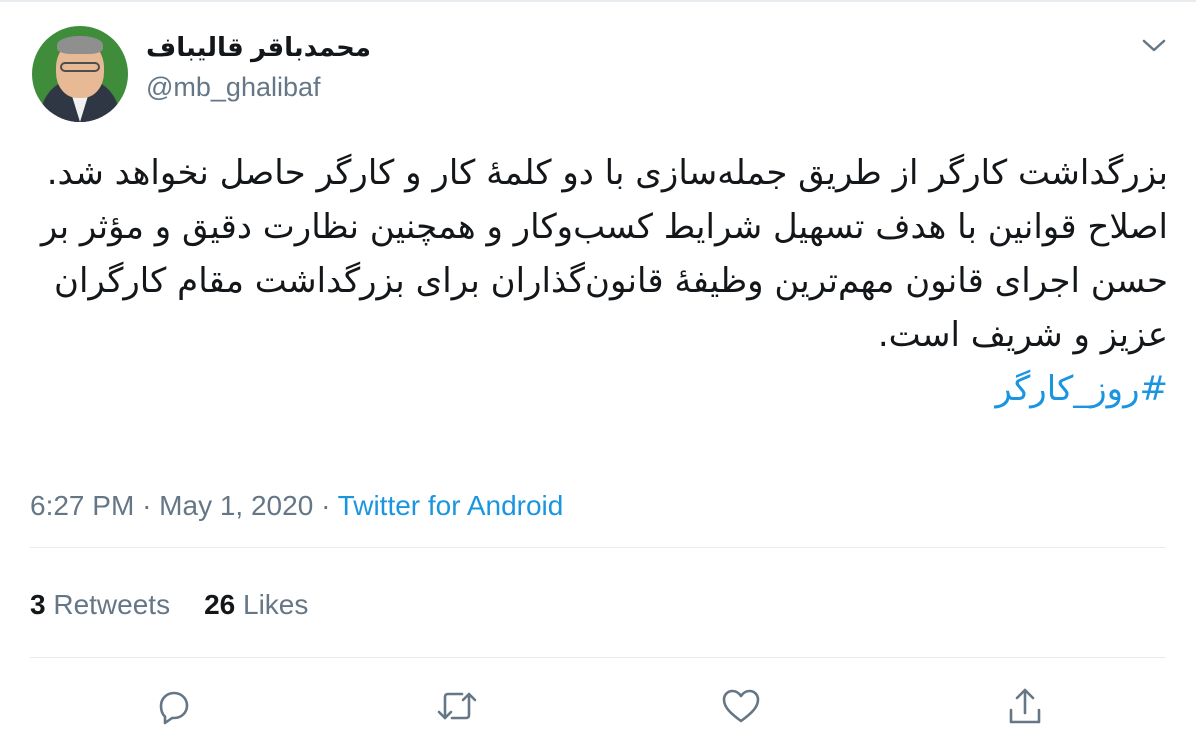 This screenshot has height=754, width=1196. What do you see at coordinates (598, 1) in the screenshot?
I see `top-border` at bounding box center [598, 1].